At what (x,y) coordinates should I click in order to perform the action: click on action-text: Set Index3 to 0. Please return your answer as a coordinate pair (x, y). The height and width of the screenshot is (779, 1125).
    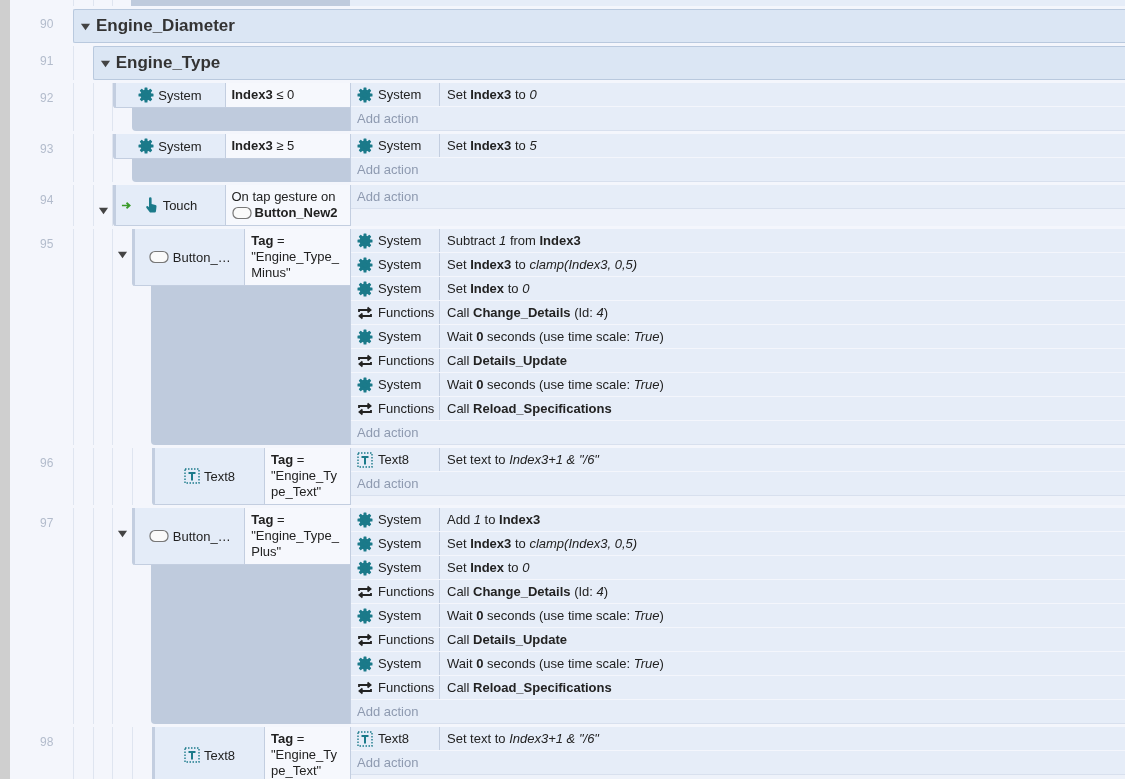
    Looking at the image, I should click on (491, 94).